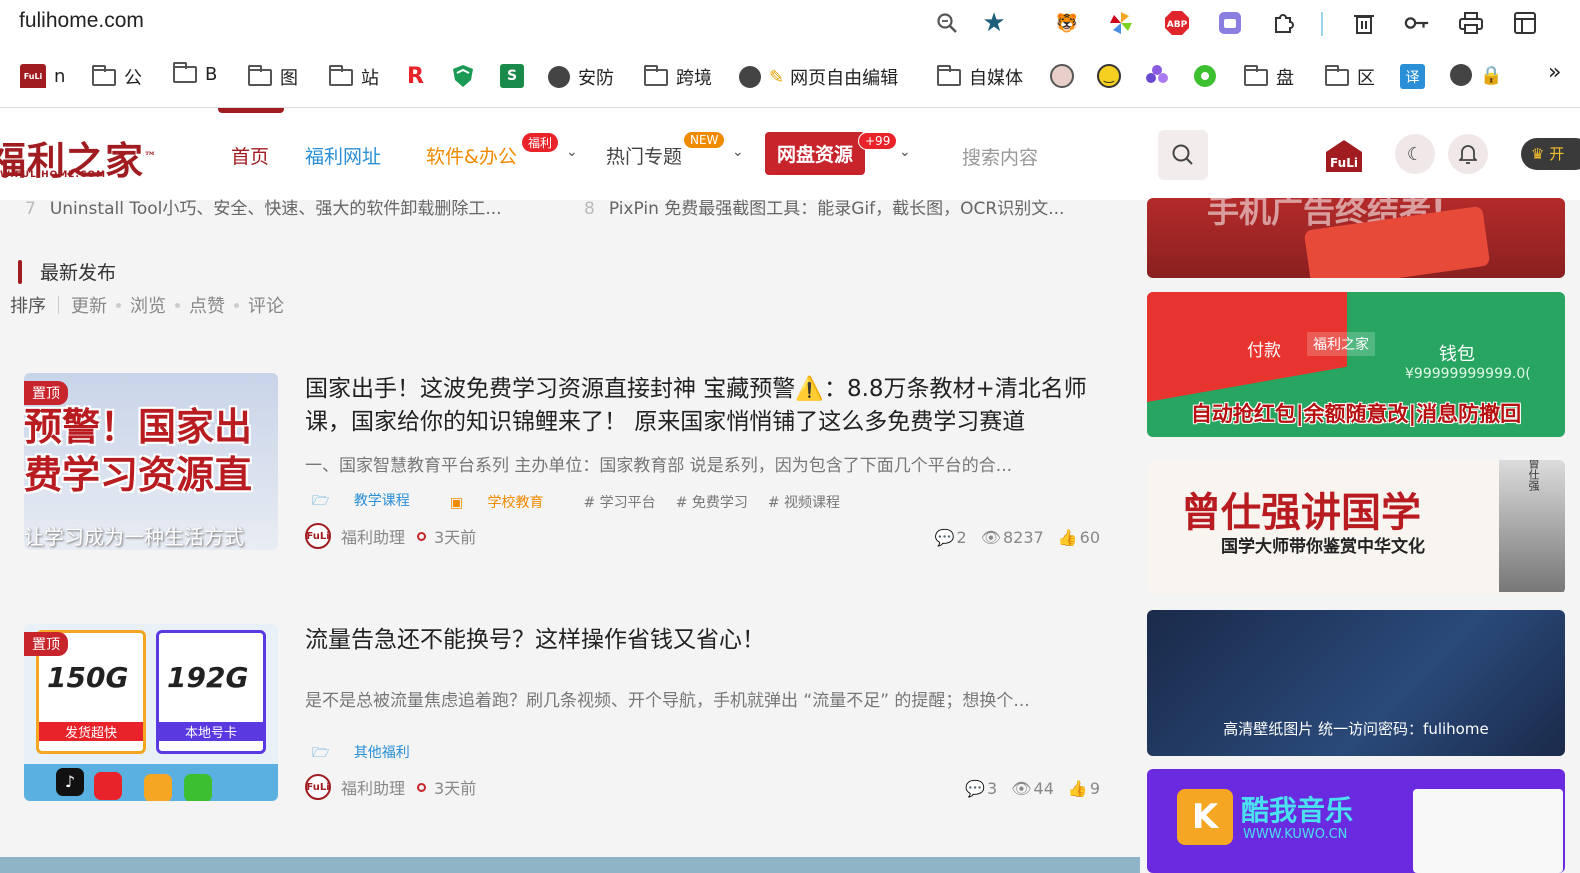 This screenshot has width=1580, height=873. What do you see at coordinates (1364, 23) in the screenshot?
I see `trash-icon` at bounding box center [1364, 23].